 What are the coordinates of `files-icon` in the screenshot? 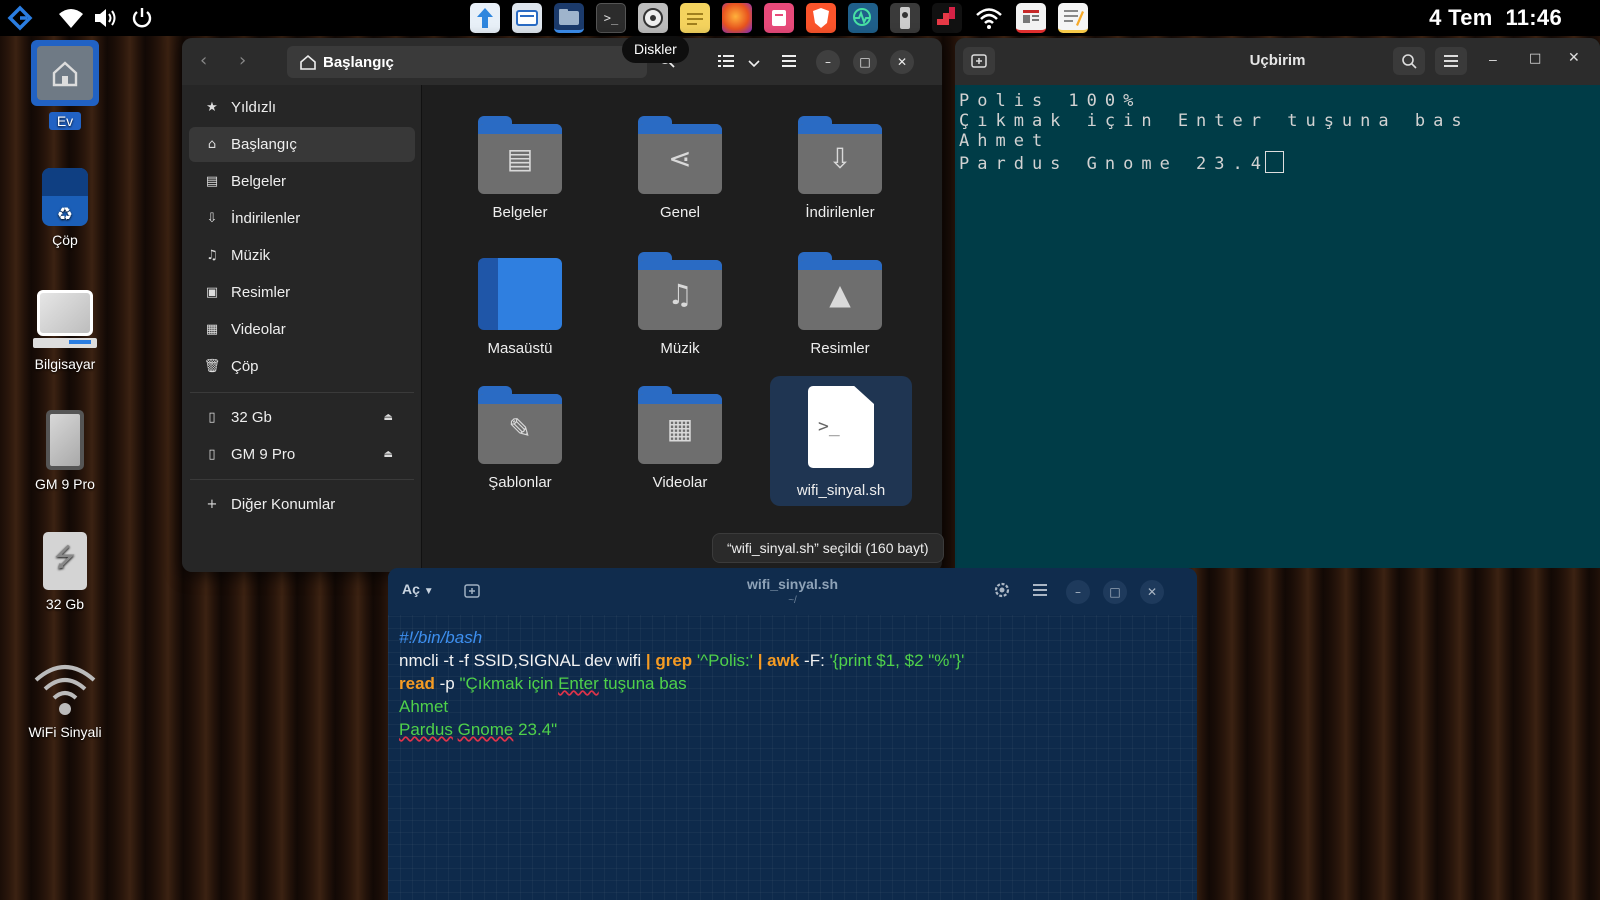 It's located at (569, 18).